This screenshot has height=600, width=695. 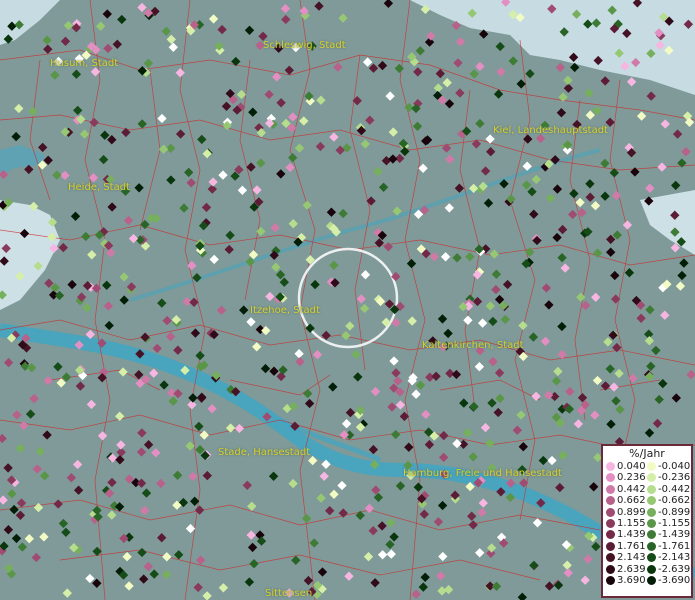 I want to click on city-label-sittensen: Sittensen, so click(x=289, y=593).